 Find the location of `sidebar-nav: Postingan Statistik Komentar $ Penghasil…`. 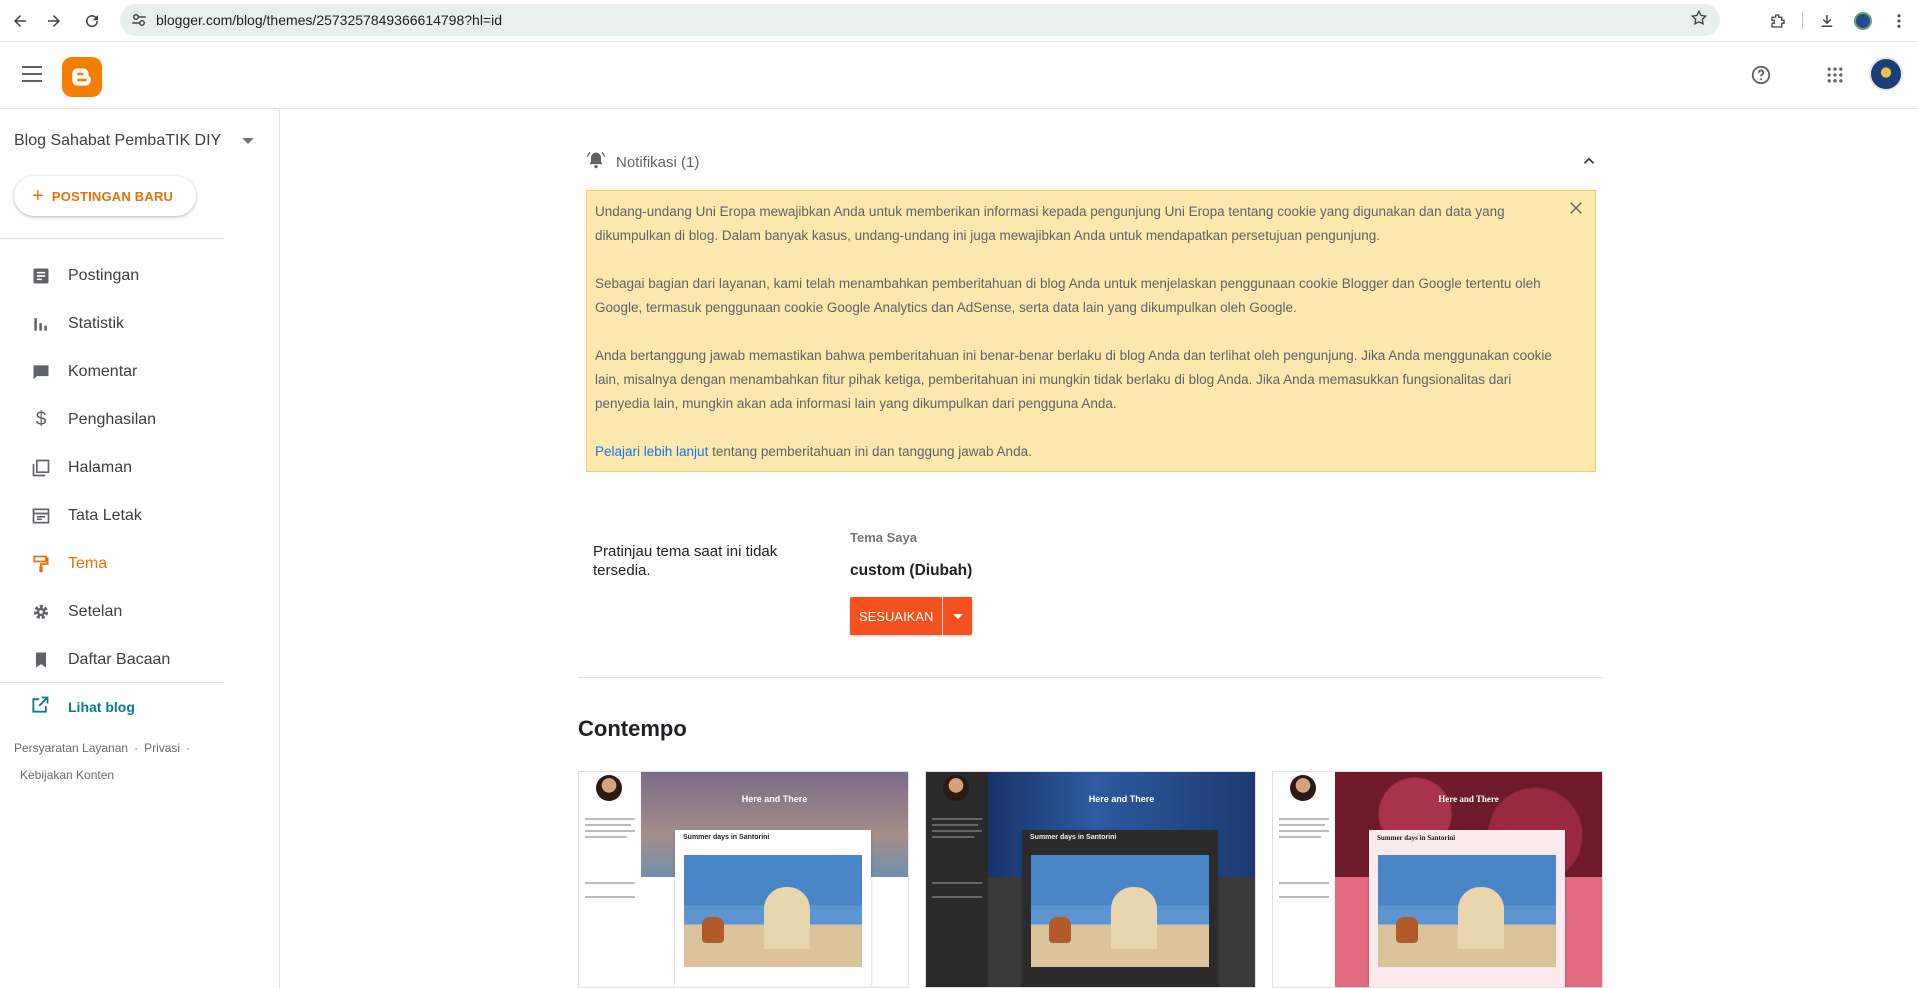

sidebar-nav: Postingan Statistik Komentar $ Penghasil… is located at coordinates (112, 468).